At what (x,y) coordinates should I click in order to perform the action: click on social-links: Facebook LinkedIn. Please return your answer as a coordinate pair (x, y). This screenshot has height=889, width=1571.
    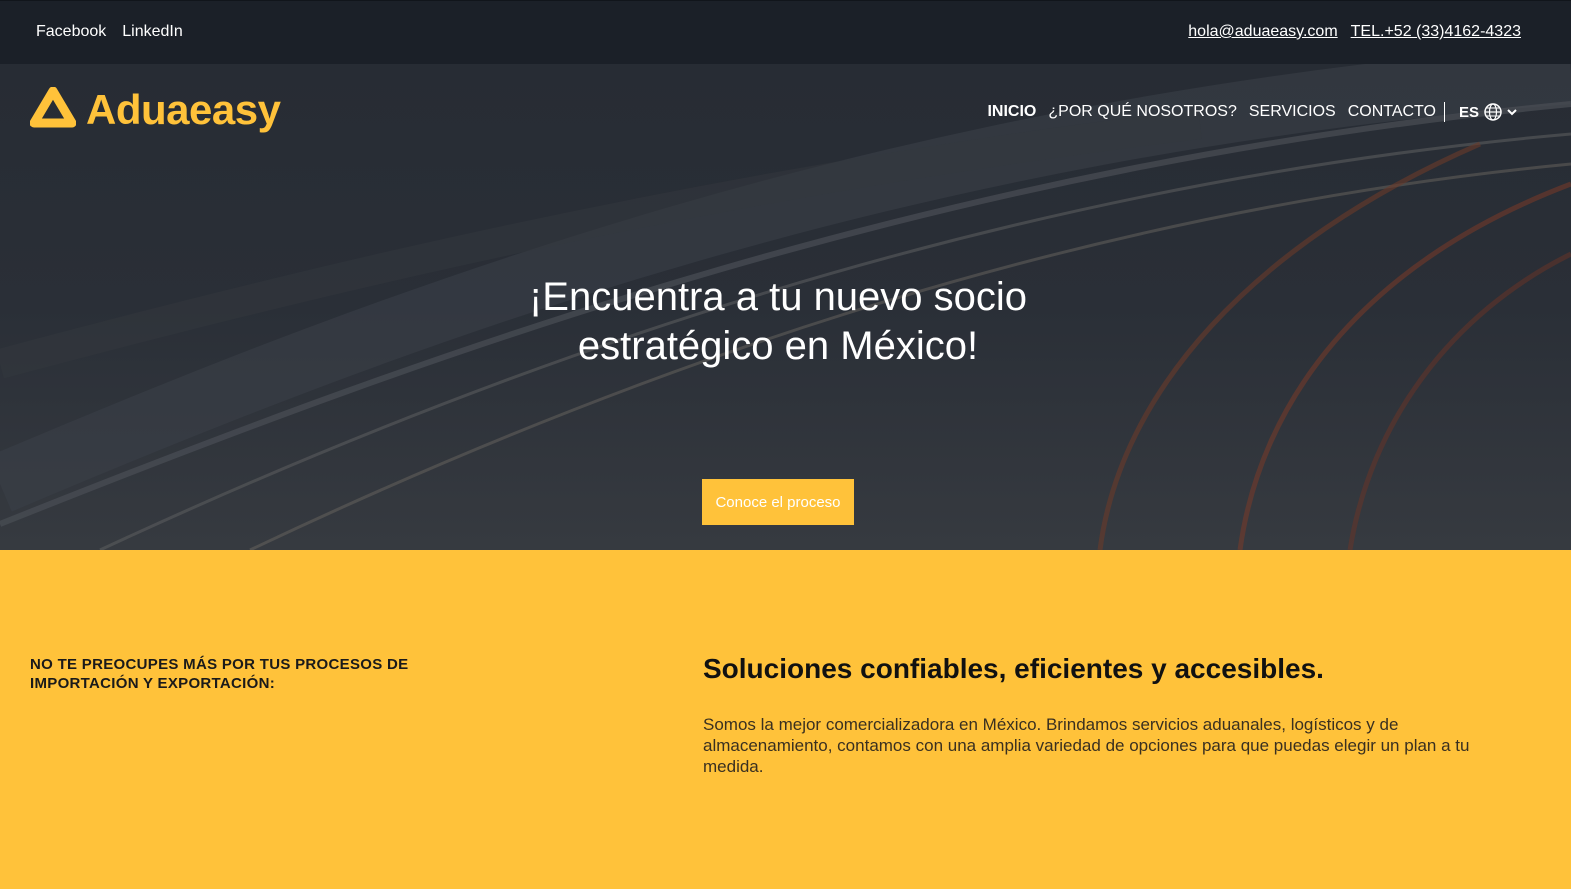
    Looking at the image, I should click on (109, 32).